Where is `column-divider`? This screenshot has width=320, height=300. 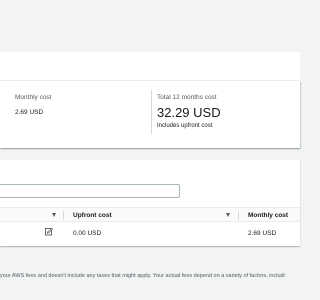 column-divider is located at coordinates (151, 112).